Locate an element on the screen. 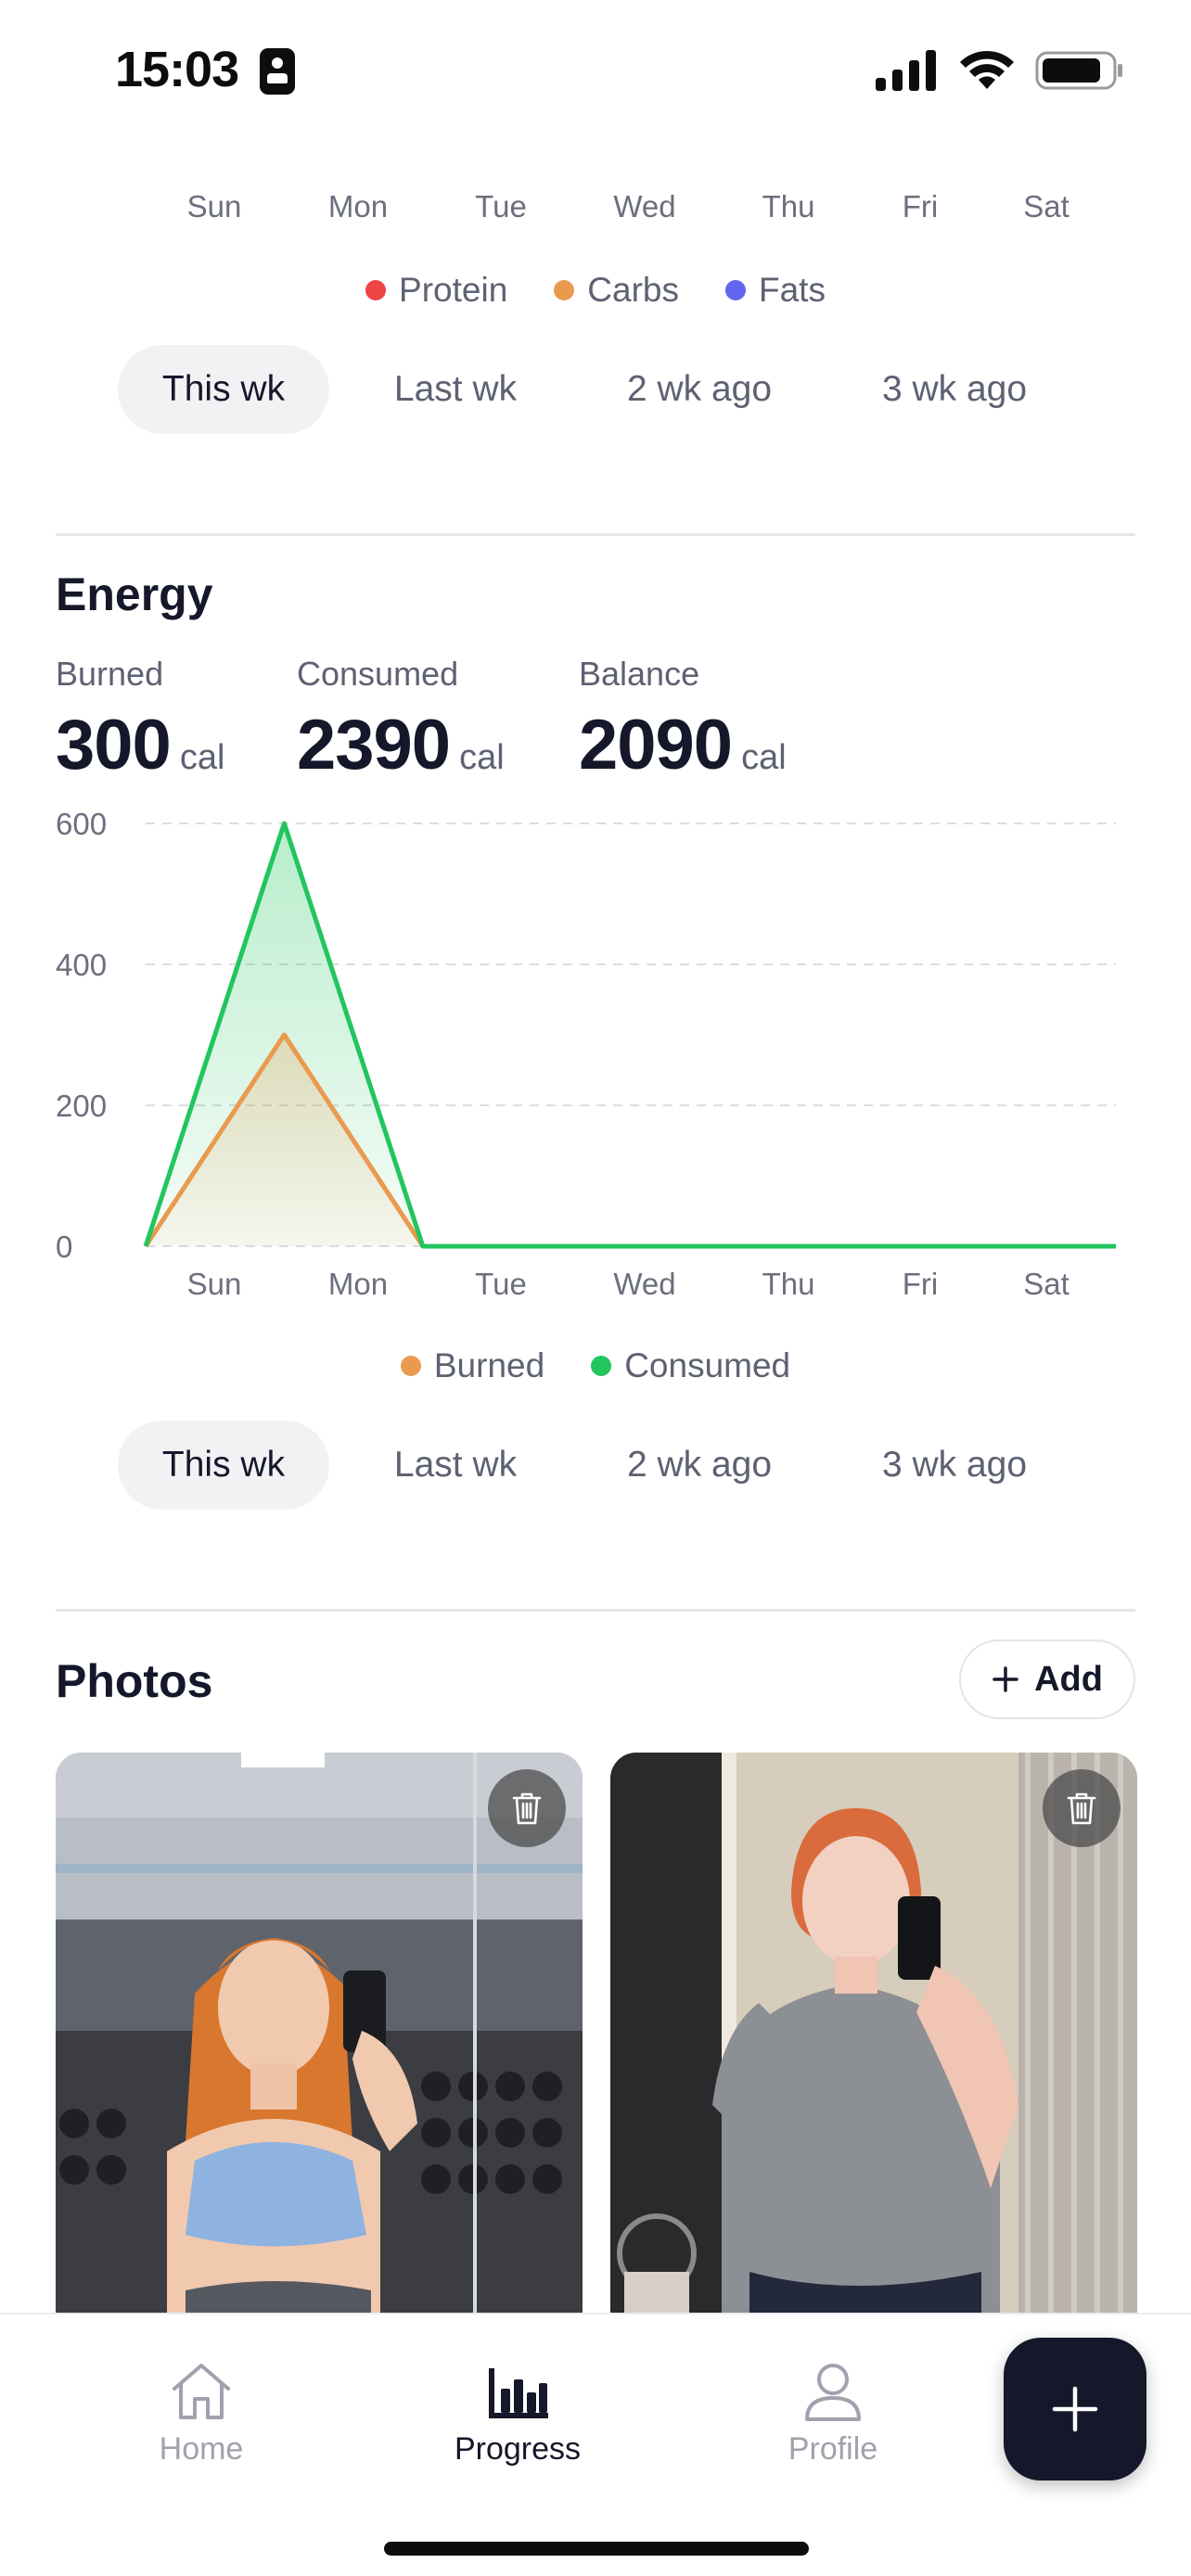  add-entry-button is located at coordinates (1075, 2409).